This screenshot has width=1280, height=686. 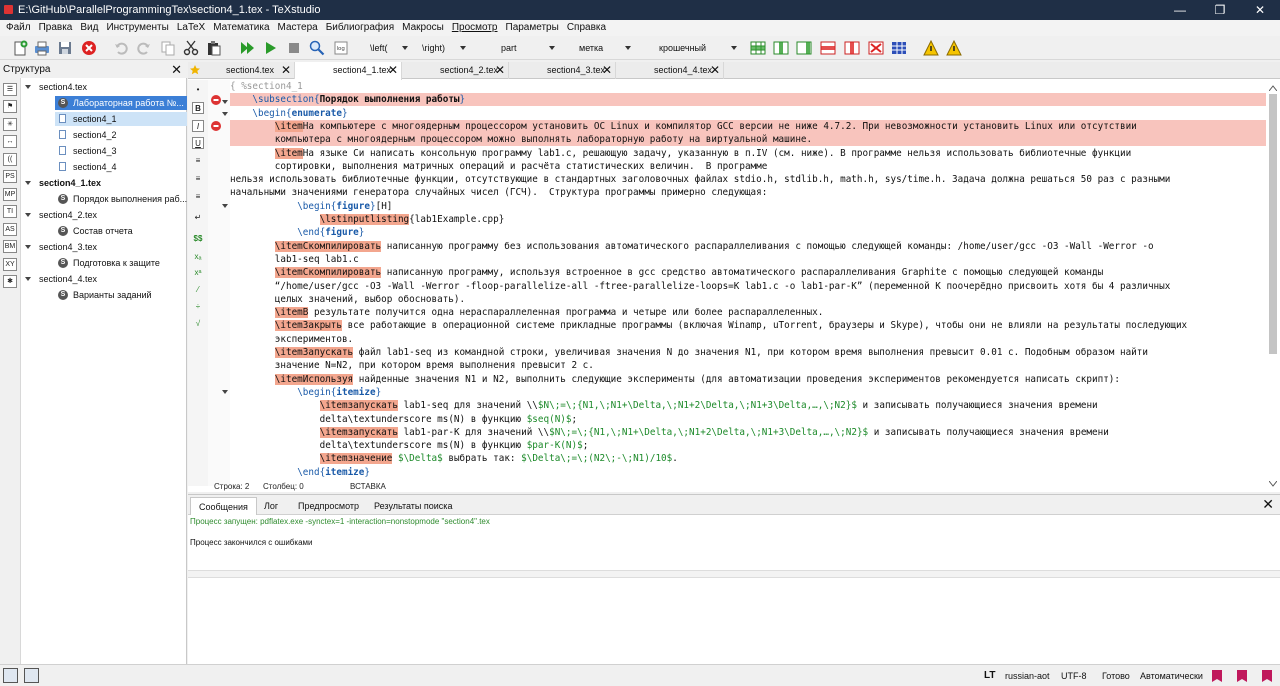 I want to click on bold-icon: B, so click(x=198, y=108).